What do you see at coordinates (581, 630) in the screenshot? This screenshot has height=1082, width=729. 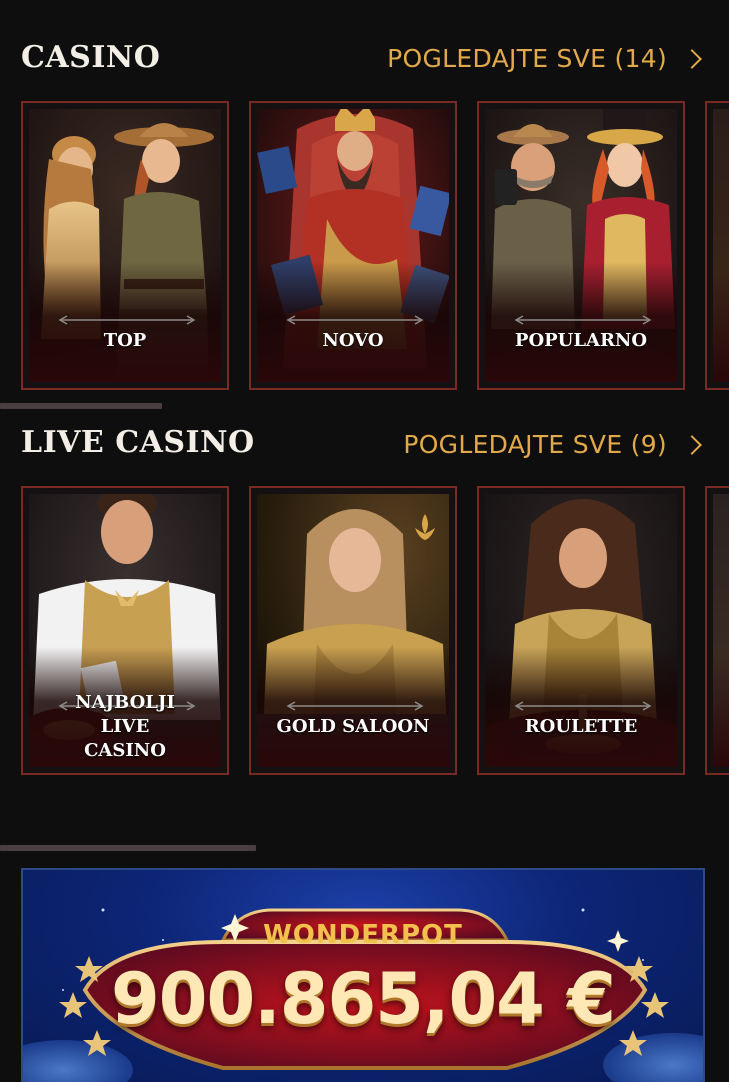 I see `live-card-roulette: ROULETTE` at bounding box center [581, 630].